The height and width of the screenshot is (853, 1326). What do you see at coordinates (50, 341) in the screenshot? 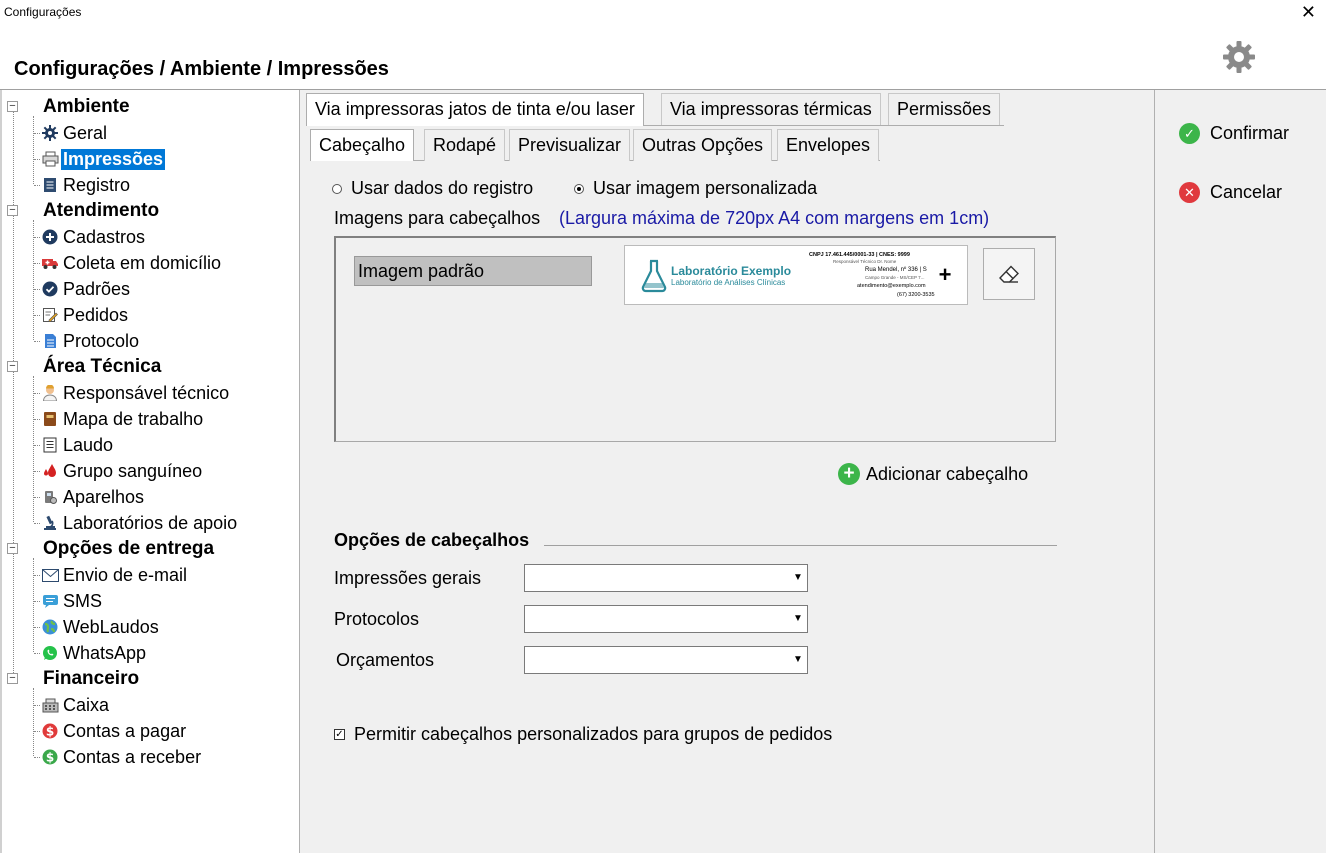
I see `page-icon` at bounding box center [50, 341].